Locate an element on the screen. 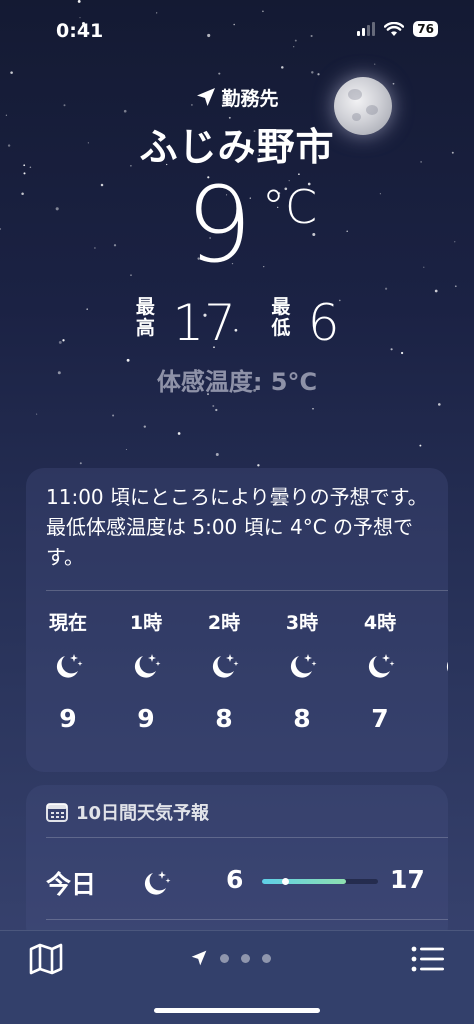  hour-item: 現在 9 is located at coordinates (68, 670).